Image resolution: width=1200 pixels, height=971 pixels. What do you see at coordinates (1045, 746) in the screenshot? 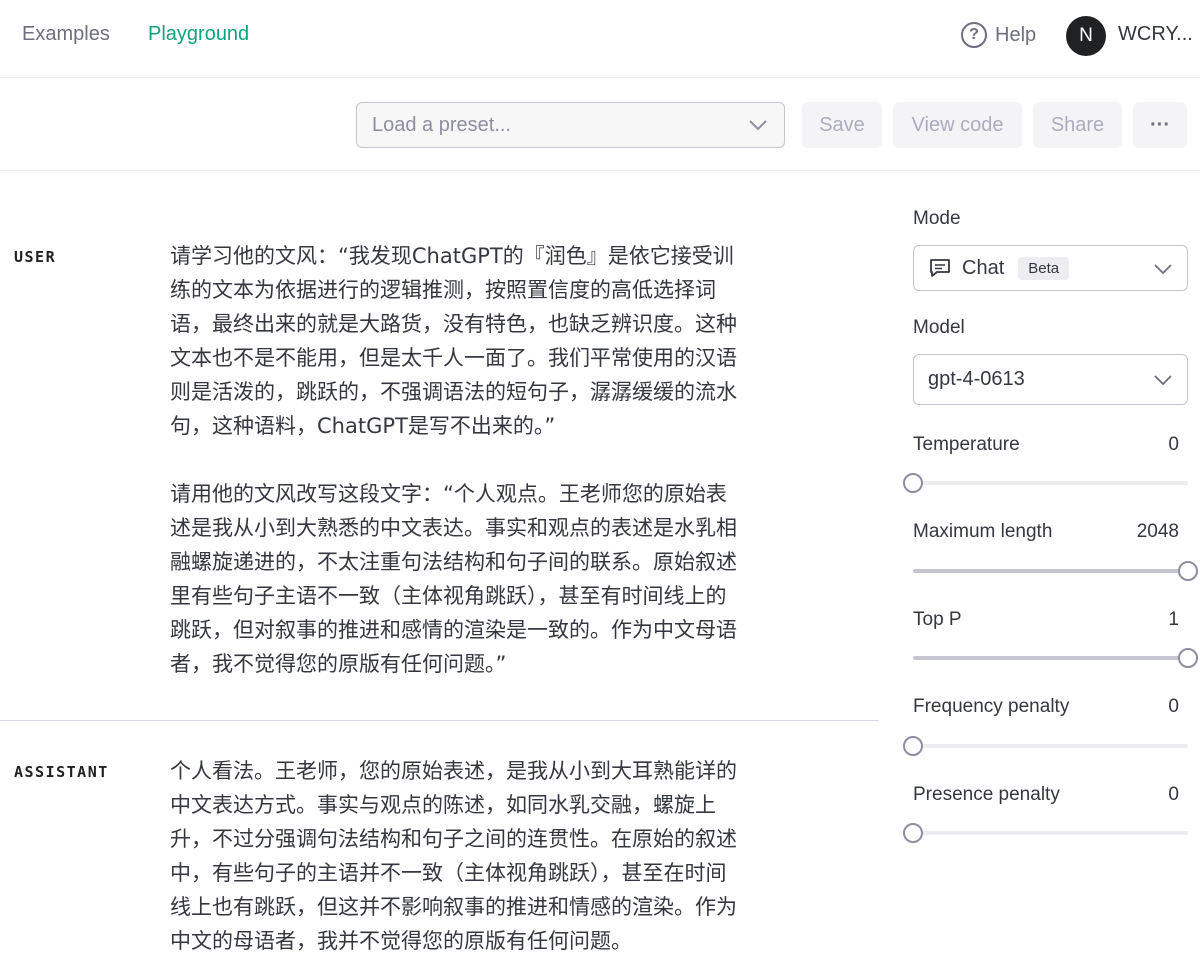
I see `frequency-penalty-slider` at bounding box center [1045, 746].